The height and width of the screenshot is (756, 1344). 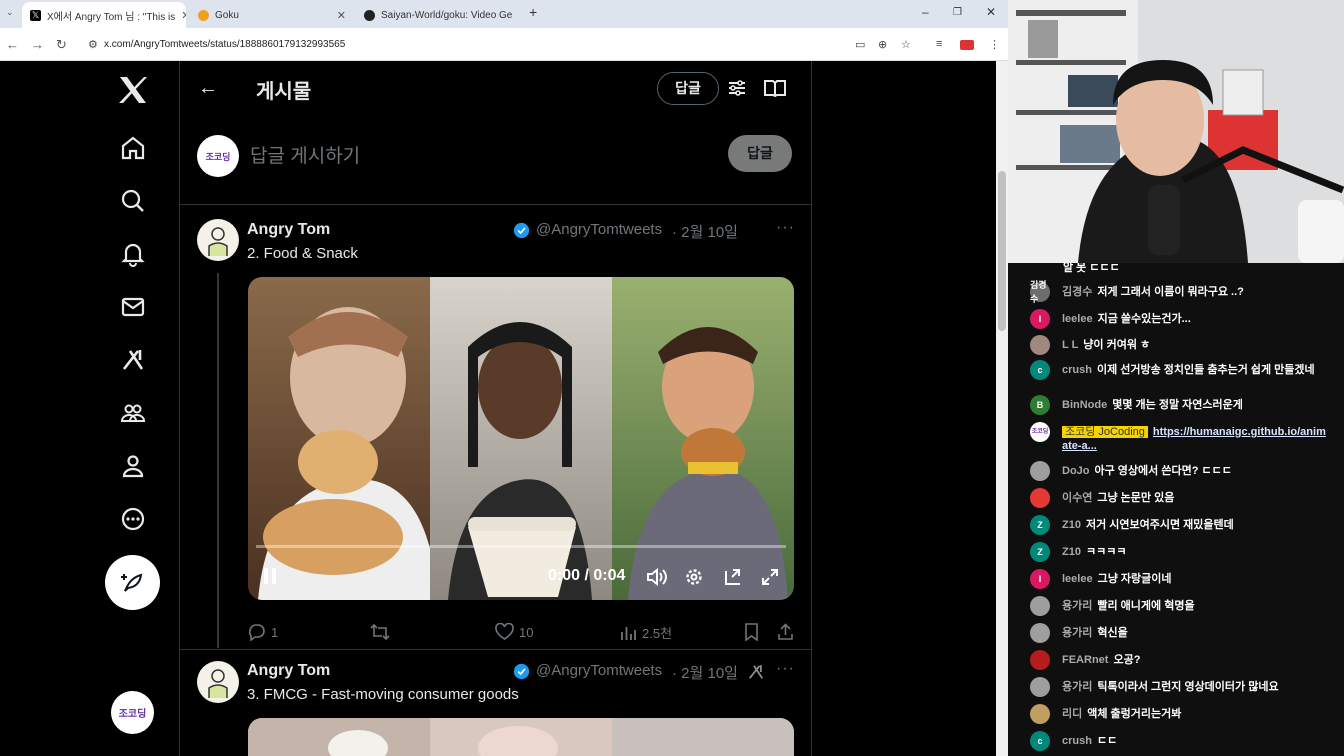 I want to click on fullscreen-icon, so click(x=770, y=579).